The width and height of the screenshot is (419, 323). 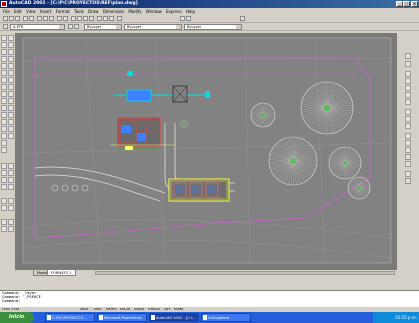 What do you see at coordinates (11, 229) in the screenshot?
I see `zoom-extents-icon` at bounding box center [11, 229].